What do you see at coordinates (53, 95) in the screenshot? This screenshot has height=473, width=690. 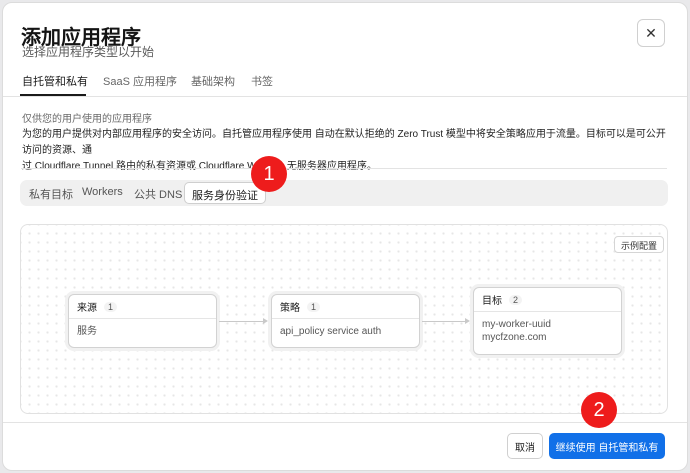 I see `active-tab-indicator` at bounding box center [53, 95].